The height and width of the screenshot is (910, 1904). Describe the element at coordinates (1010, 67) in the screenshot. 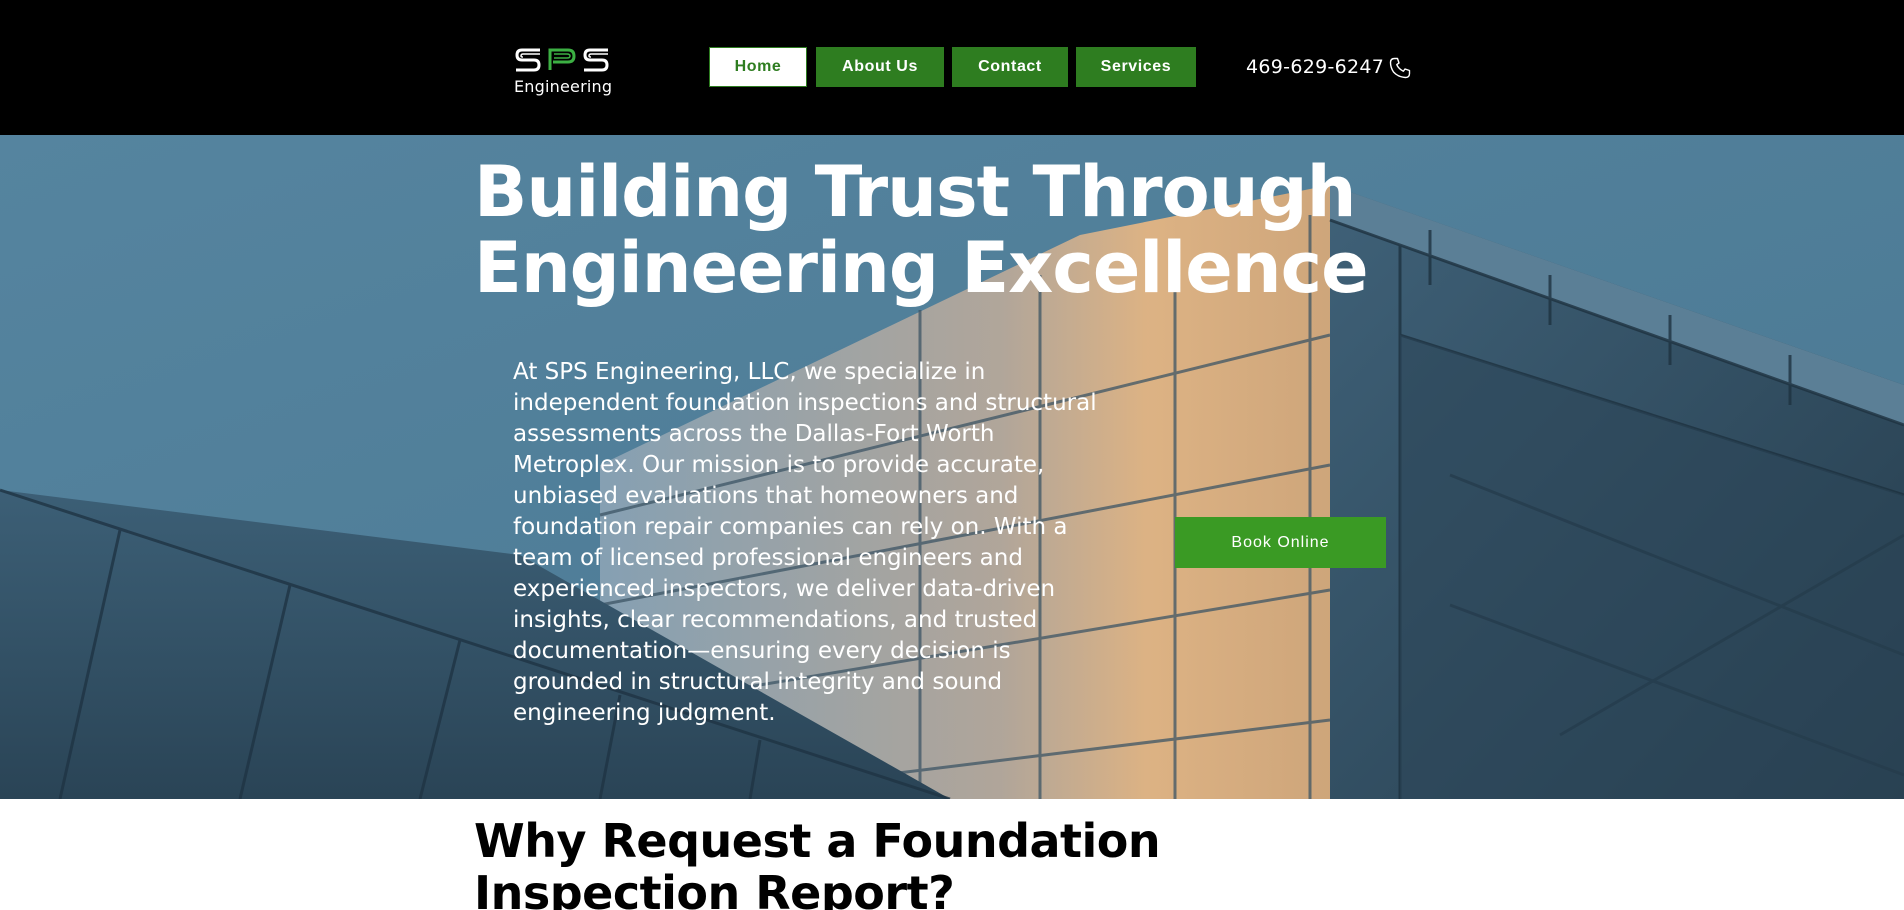

I see `nav-contact: Contact` at that location.